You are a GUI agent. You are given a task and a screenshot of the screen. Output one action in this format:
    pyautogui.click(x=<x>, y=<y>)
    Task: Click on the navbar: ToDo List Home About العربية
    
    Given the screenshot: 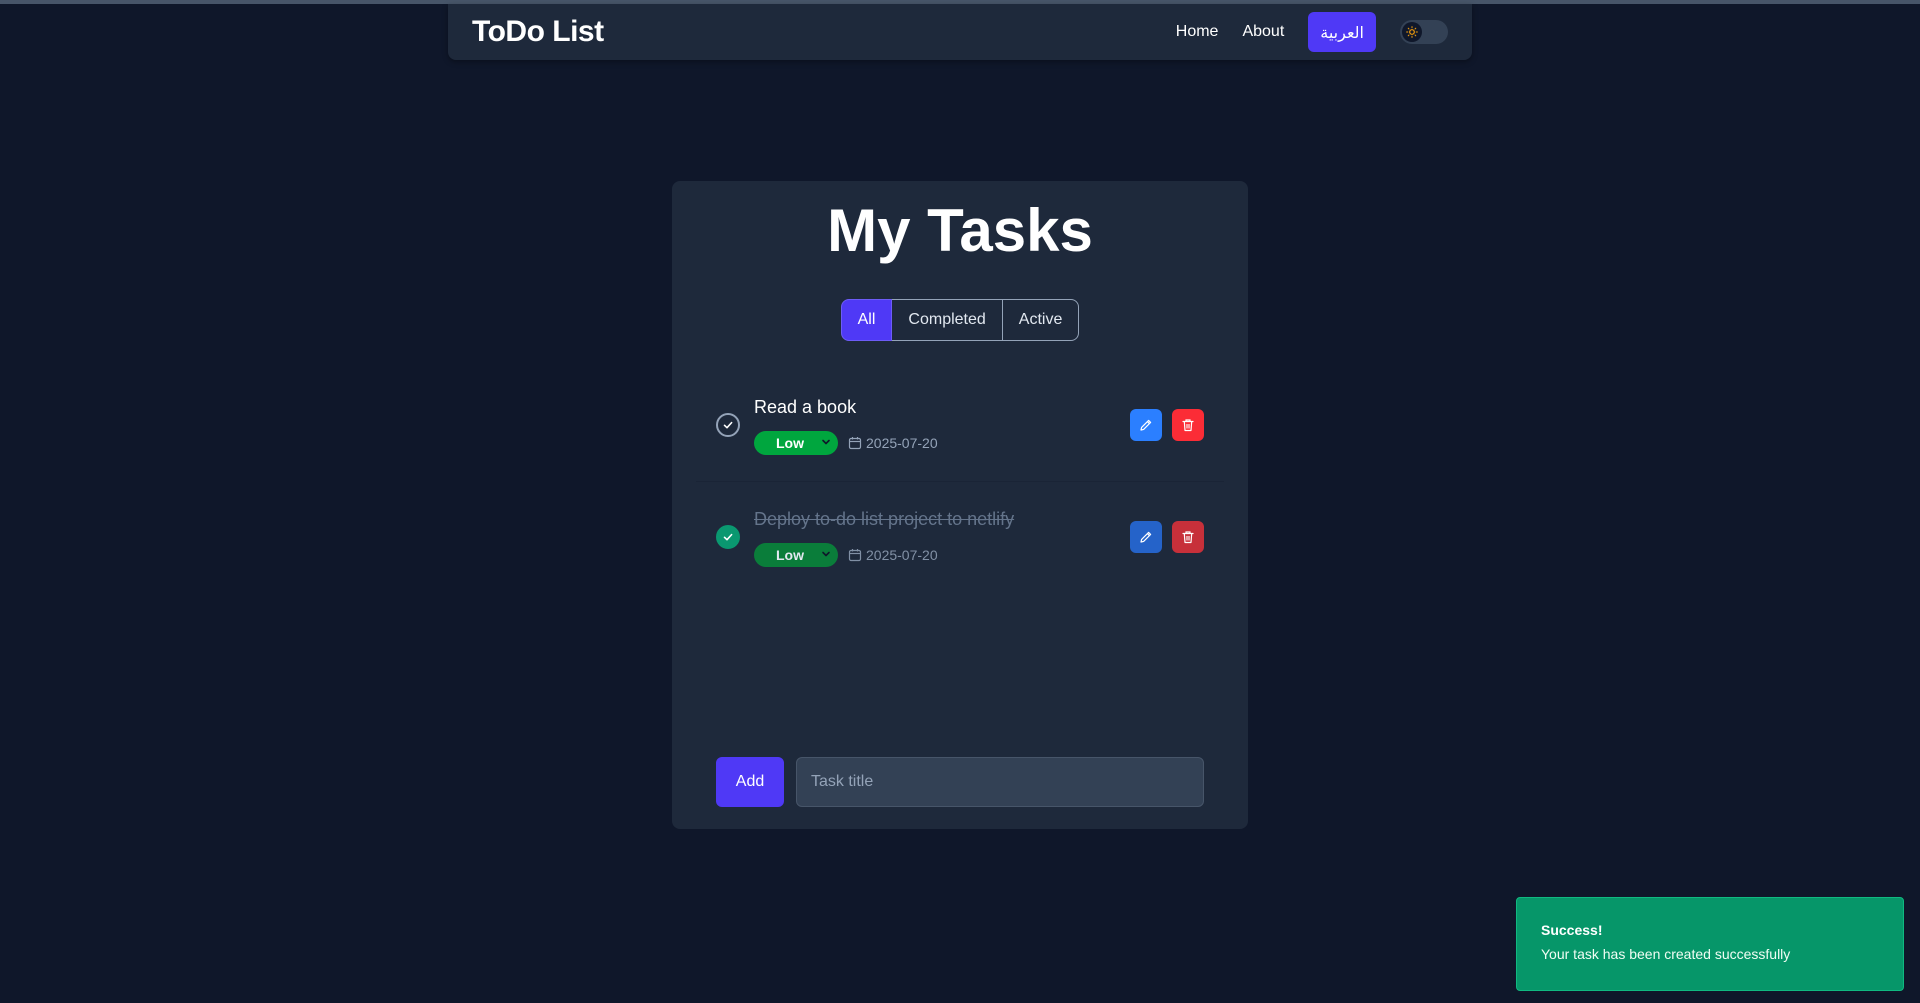 What is the action you would take?
    pyautogui.click(x=960, y=32)
    